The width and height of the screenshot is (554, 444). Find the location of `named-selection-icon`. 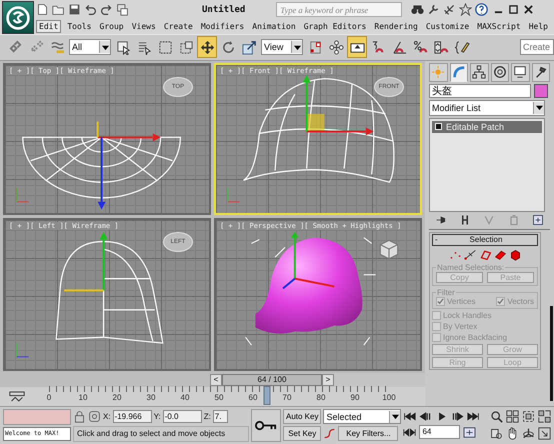

named-selection-icon is located at coordinates (462, 47).